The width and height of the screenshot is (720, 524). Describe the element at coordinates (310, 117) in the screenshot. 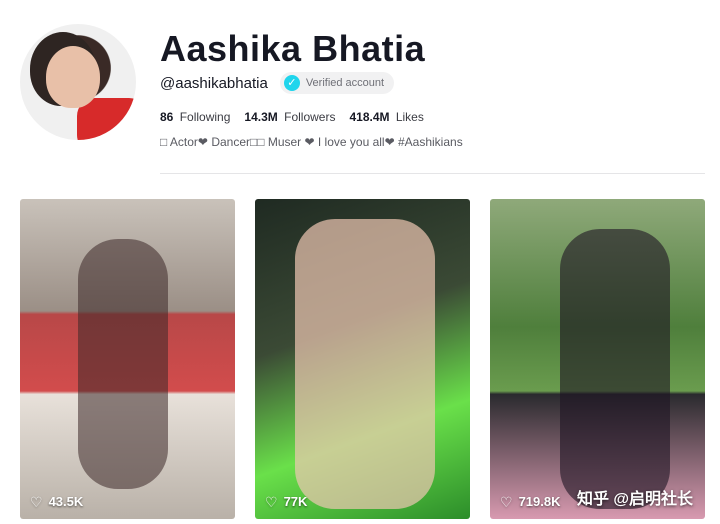

I see `followers-label: Followers` at that location.